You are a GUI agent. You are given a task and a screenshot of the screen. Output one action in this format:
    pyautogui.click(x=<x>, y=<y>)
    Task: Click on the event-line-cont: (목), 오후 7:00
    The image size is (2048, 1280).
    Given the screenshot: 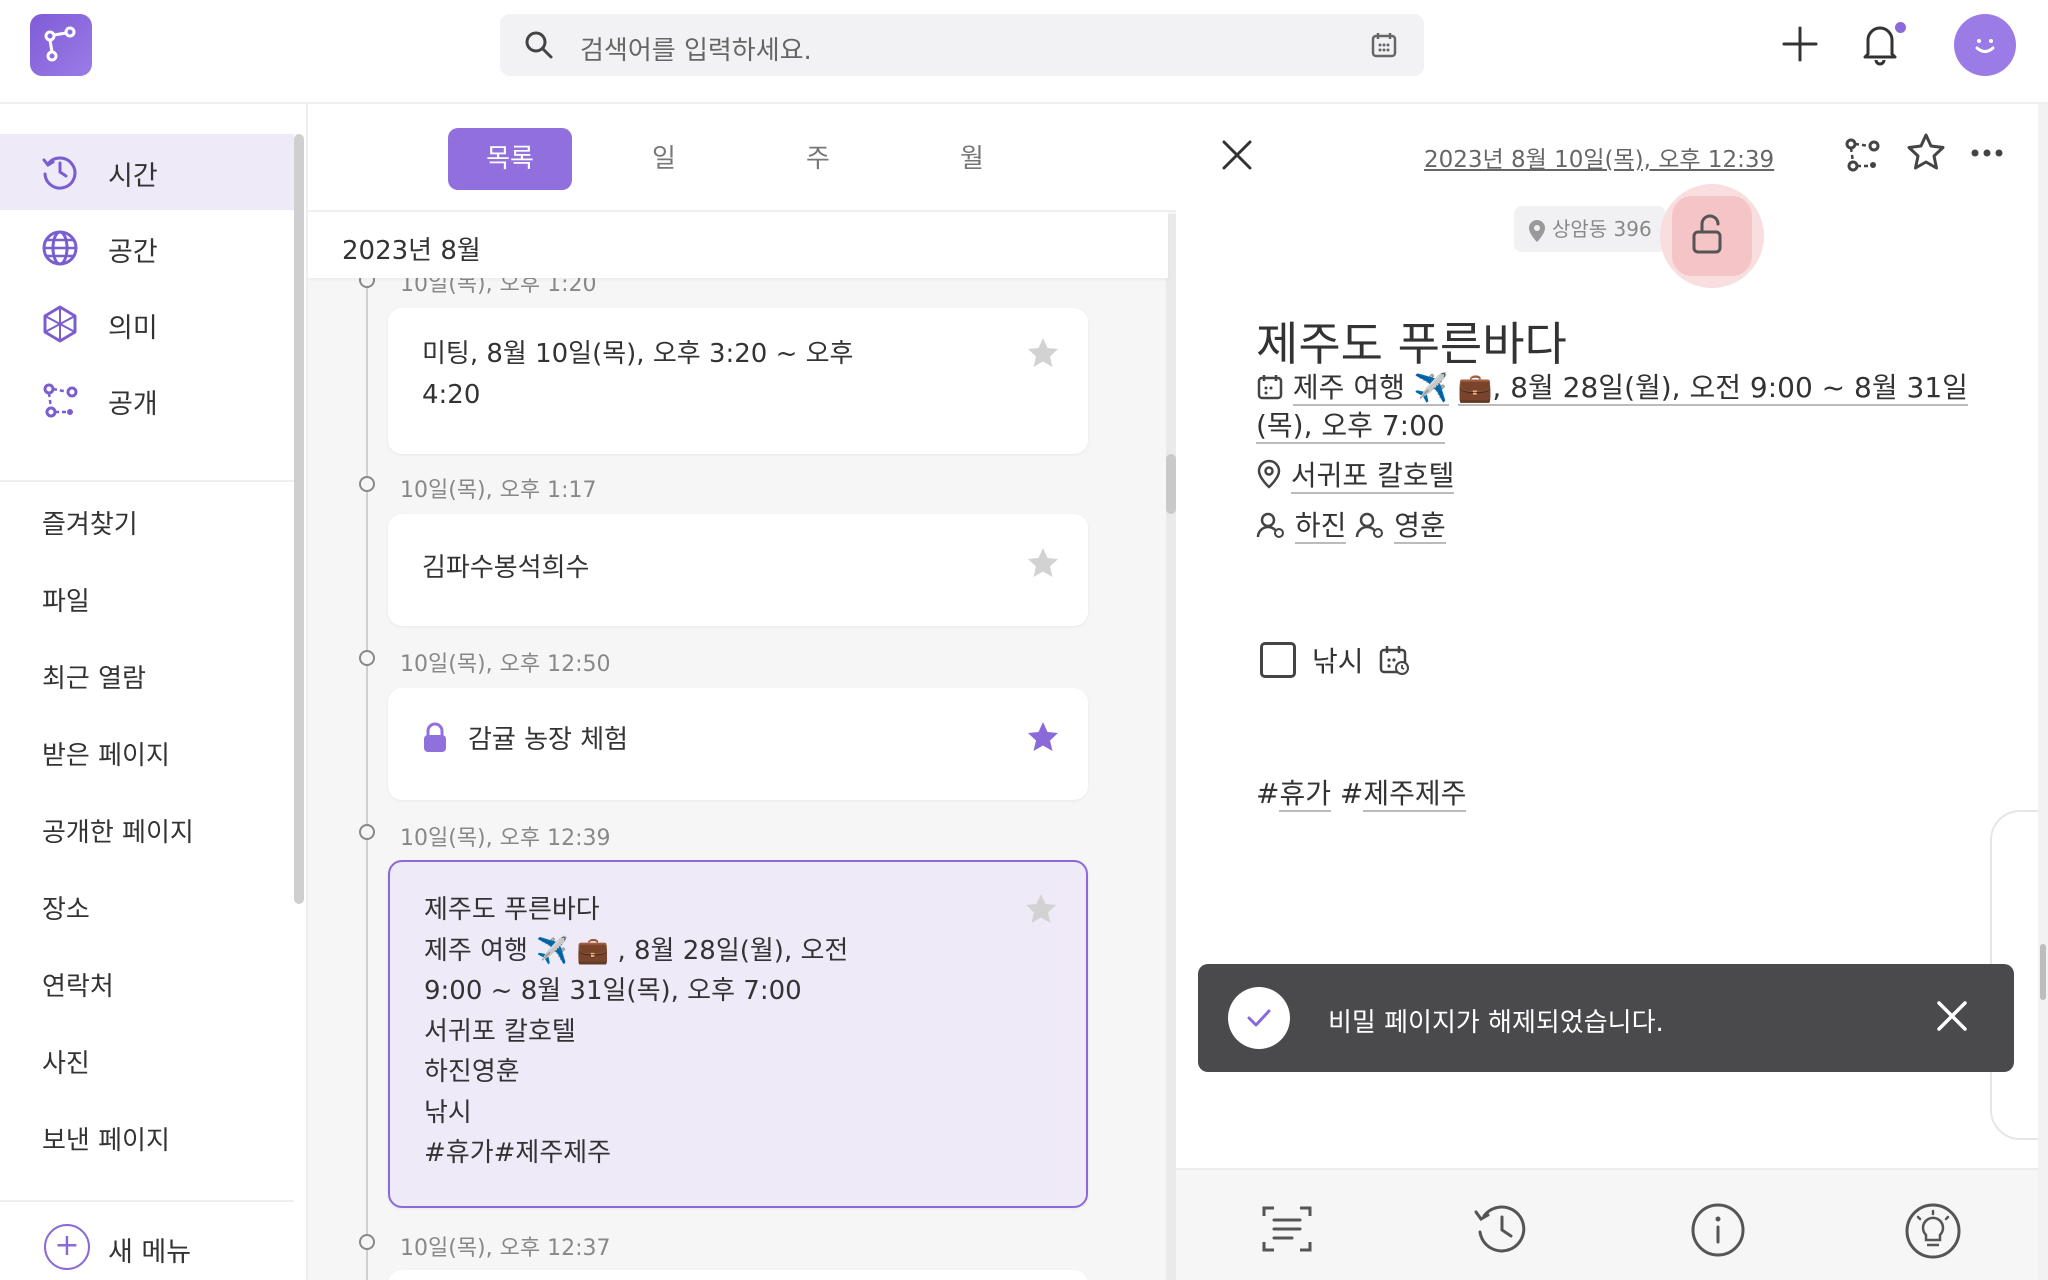 What is the action you would take?
    pyautogui.click(x=1350, y=426)
    